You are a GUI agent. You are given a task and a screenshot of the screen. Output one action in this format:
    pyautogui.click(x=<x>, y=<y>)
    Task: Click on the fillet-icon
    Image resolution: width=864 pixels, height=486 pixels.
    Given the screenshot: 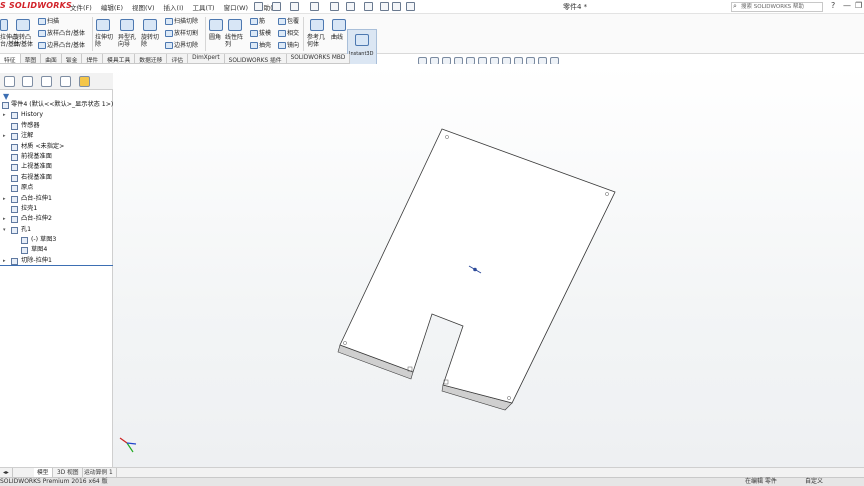 What is the action you would take?
    pyautogui.click(x=216, y=25)
    